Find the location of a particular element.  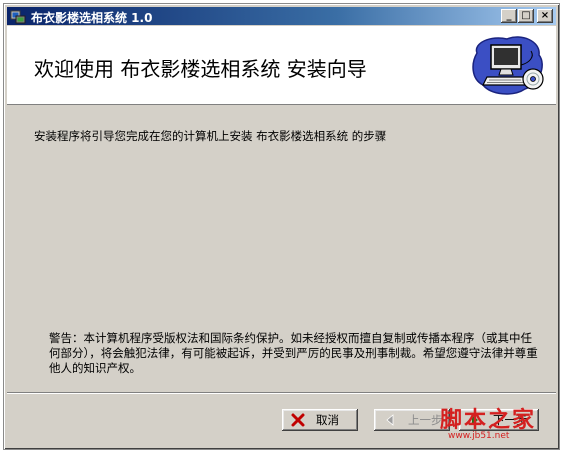

next-label: 下一步 is located at coordinates (510, 420).